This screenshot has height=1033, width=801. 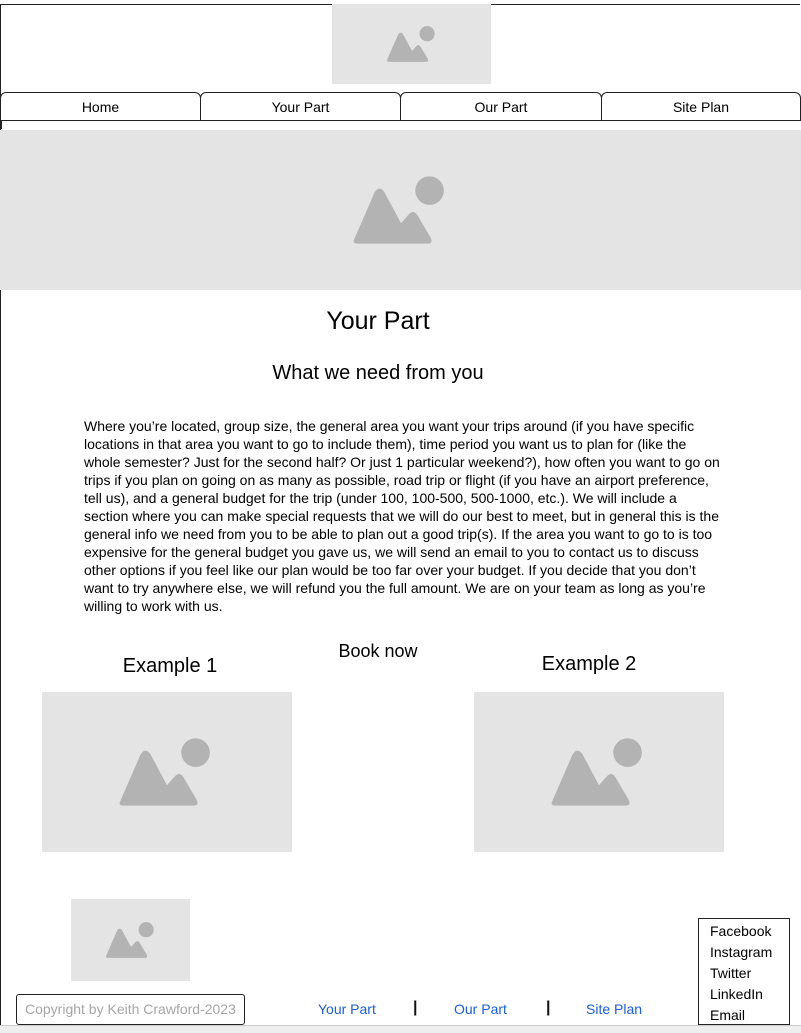 I want to click on footer-link-site-plan: Site Plan, so click(x=614, y=1009).